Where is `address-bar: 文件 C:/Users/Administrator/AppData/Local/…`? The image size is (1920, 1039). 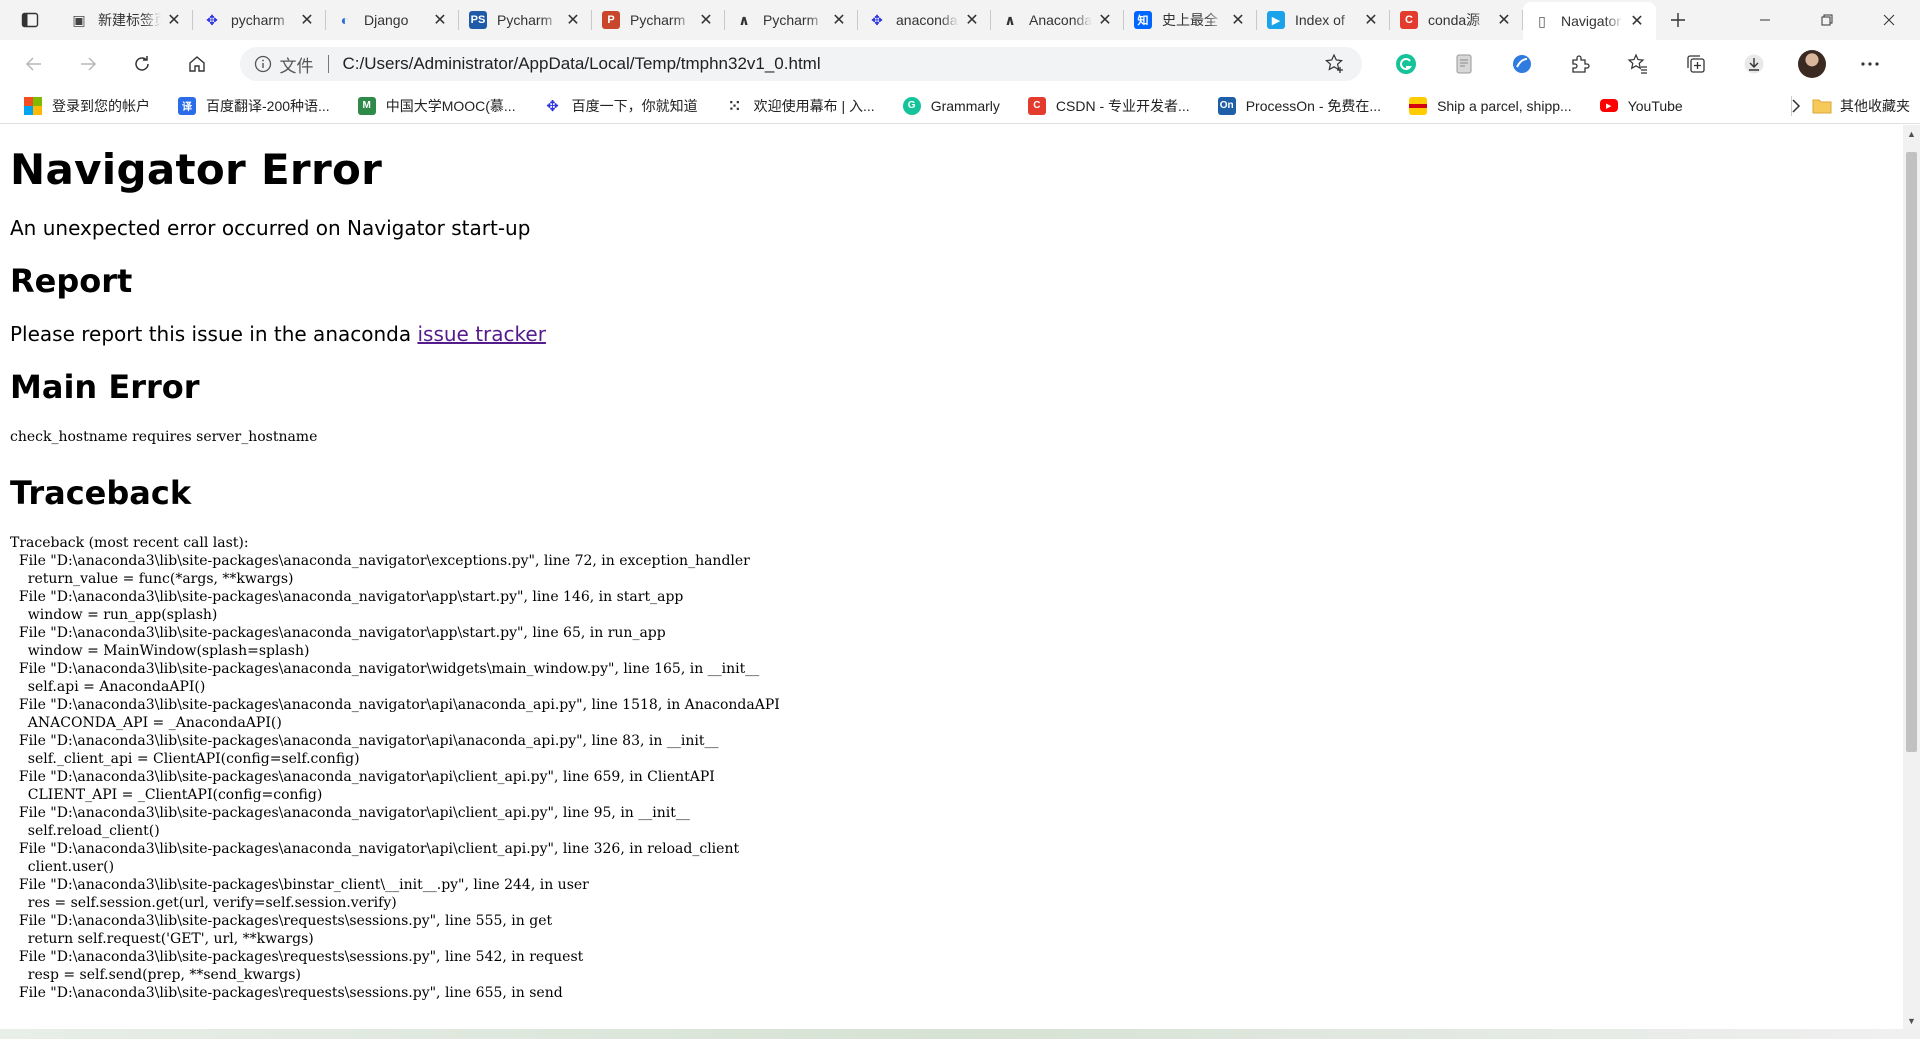 address-bar: 文件 C:/Users/Administrator/AppData/Local/… is located at coordinates (801, 64).